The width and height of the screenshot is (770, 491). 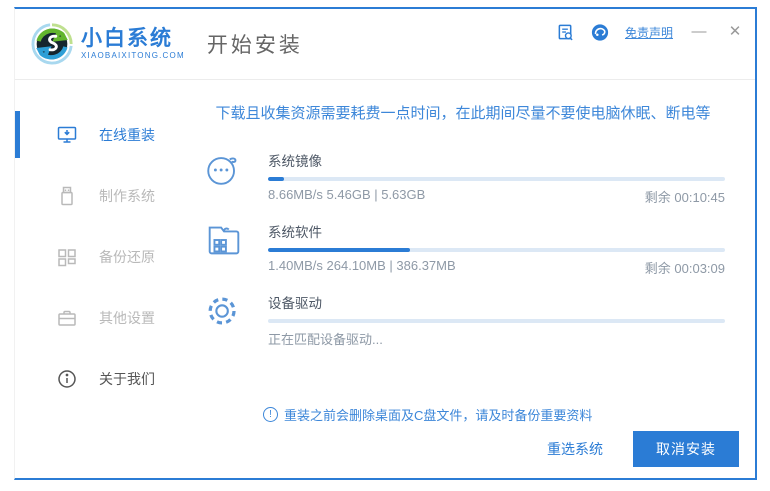 What do you see at coordinates (67, 134) in the screenshot?
I see `monitor-reinstall-icon` at bounding box center [67, 134].